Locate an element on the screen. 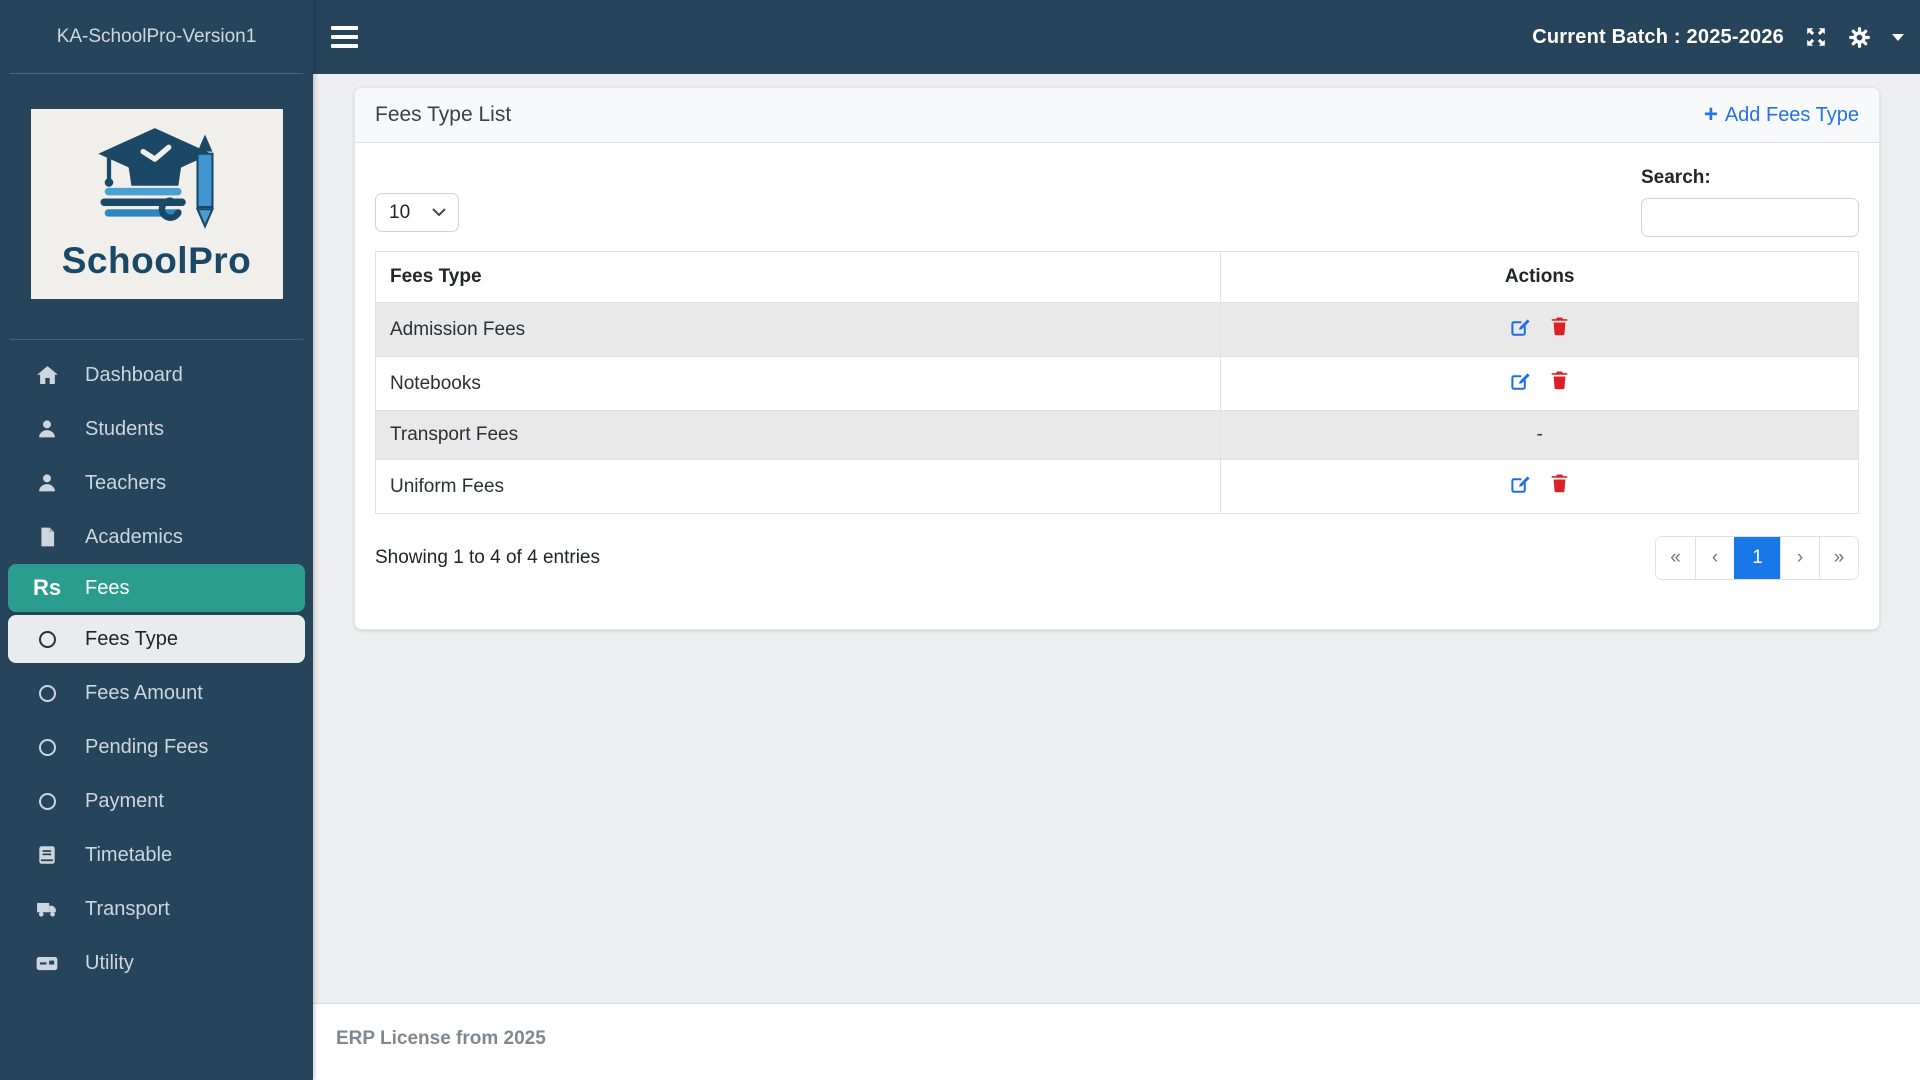 The height and width of the screenshot is (1080, 1920). topbar: Current Batch : 2025-2026 is located at coordinates (1116, 37).